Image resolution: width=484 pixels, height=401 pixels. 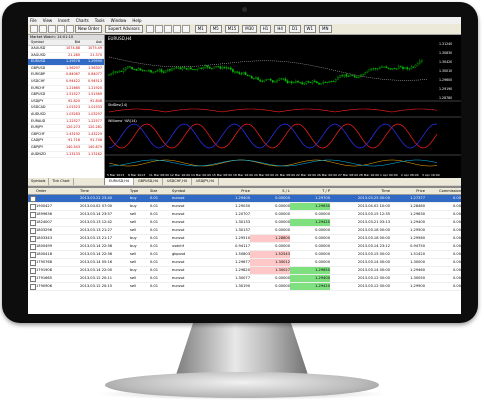 What do you see at coordinates (231, 191) in the screenshot?
I see `col-price: Price` at bounding box center [231, 191].